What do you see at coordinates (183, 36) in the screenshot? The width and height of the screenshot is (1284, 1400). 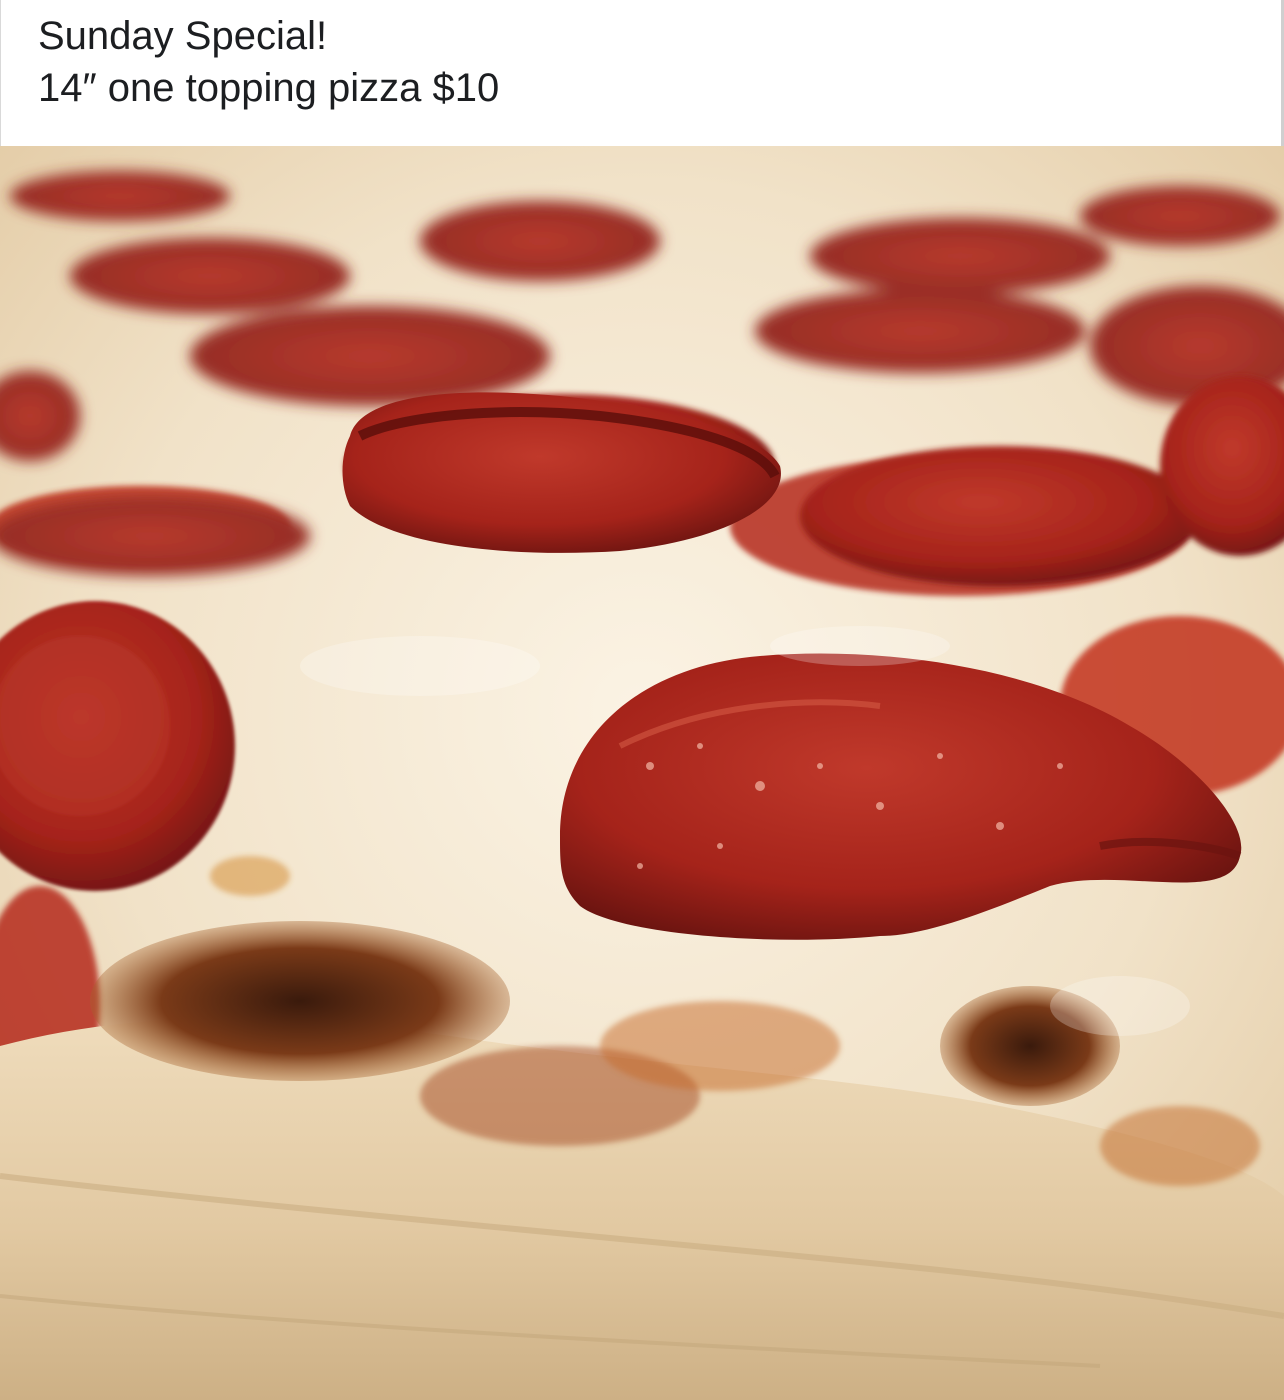 I see `caption-title: Sunday Special!` at bounding box center [183, 36].